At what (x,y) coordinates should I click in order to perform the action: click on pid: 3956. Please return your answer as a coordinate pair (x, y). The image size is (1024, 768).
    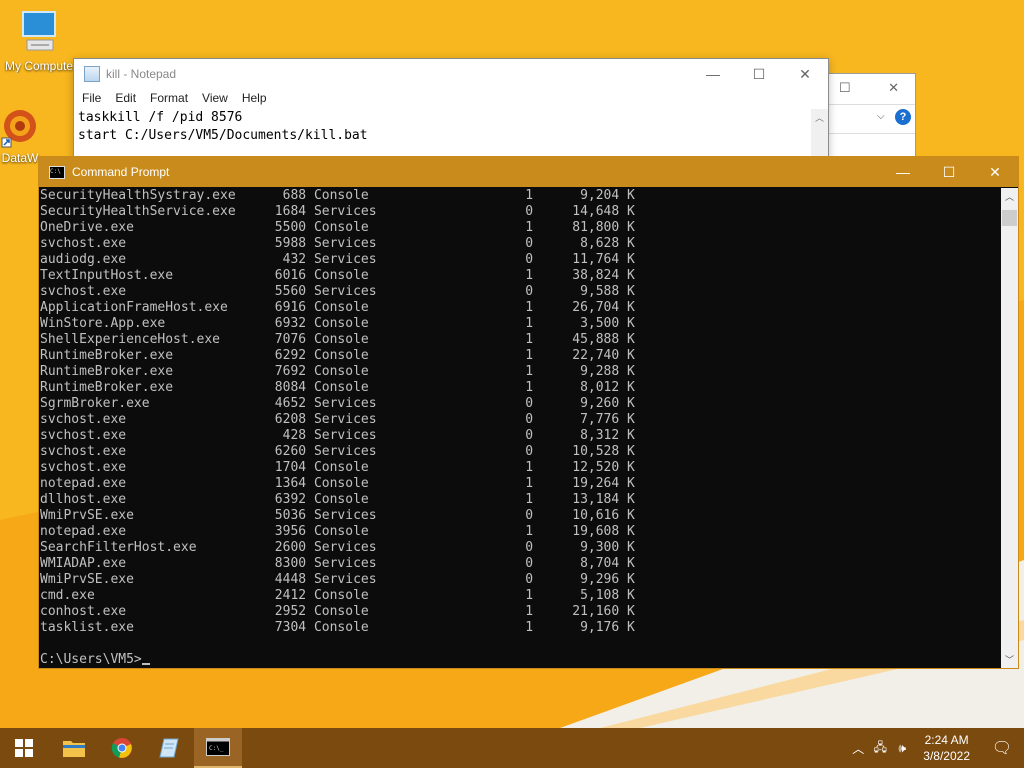
    Looking at the image, I should click on (274, 531).